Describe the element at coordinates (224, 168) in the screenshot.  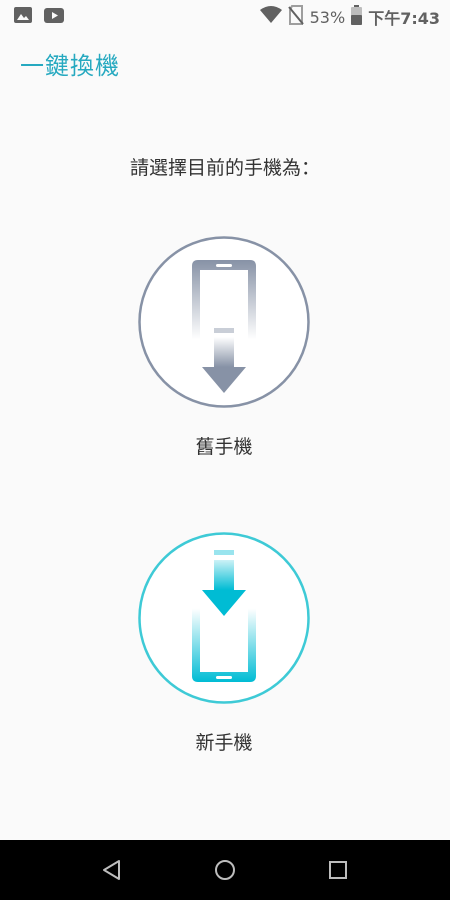
I see `prompt-text: 請選擇目前的手機為：` at that location.